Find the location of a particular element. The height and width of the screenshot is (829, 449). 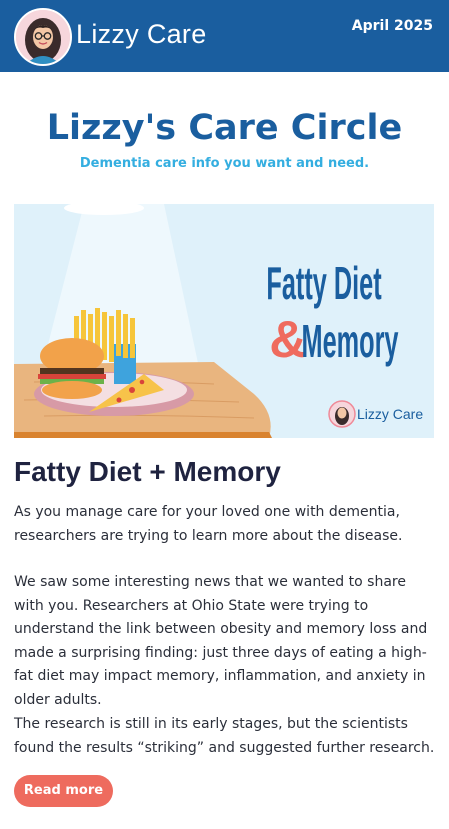

brand-name: Lizzy Care is located at coordinates (141, 34).